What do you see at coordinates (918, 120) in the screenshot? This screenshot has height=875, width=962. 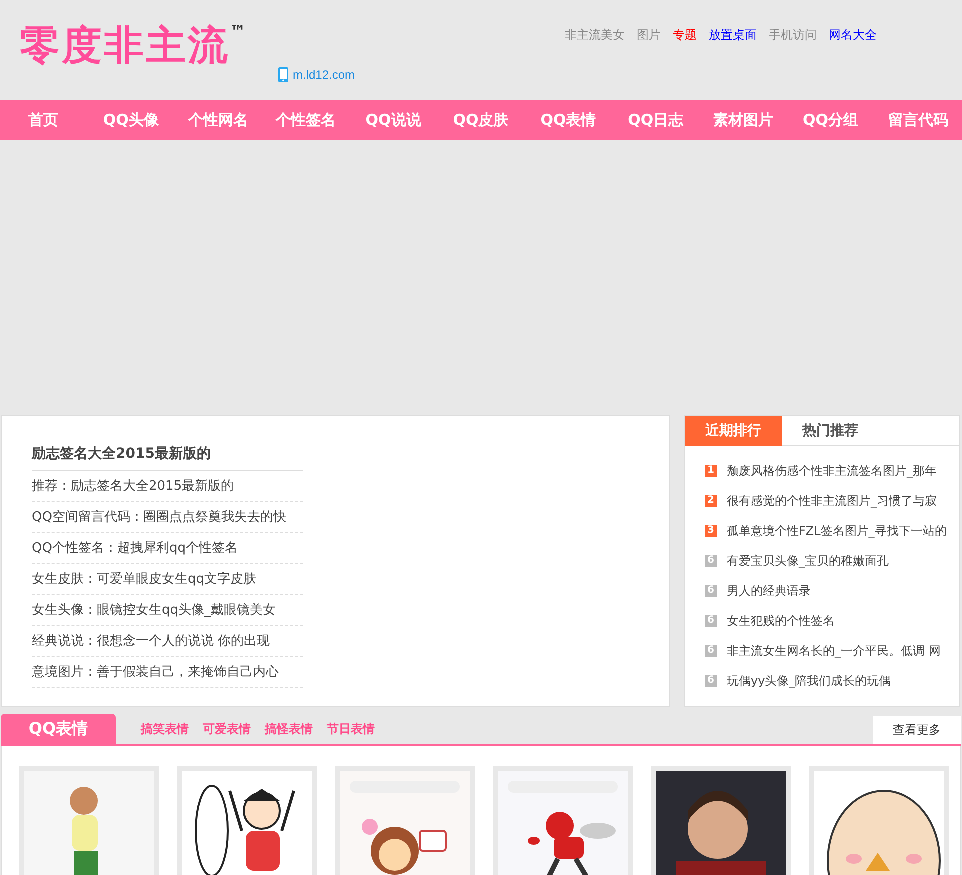 I see `nav-link: 留言代码` at bounding box center [918, 120].